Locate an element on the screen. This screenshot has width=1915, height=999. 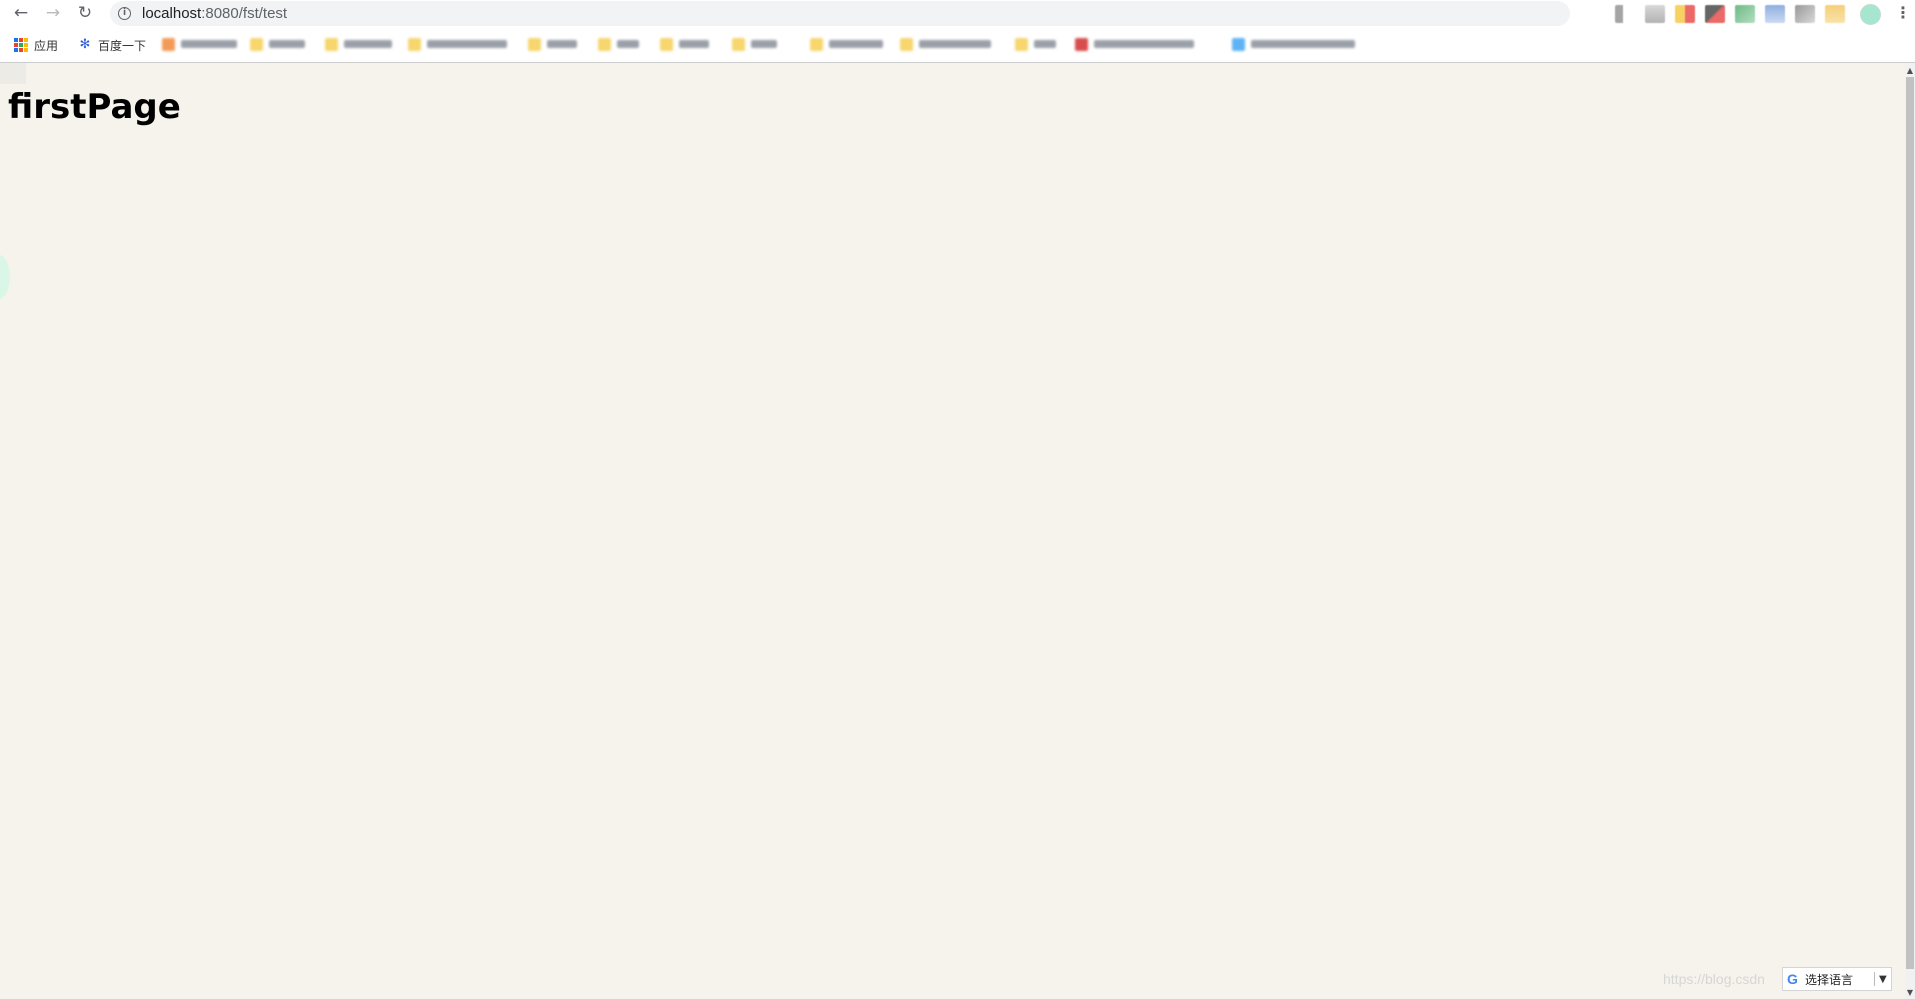
bookmark-baidu: ✻ 百度一下 is located at coordinates (112, 45).